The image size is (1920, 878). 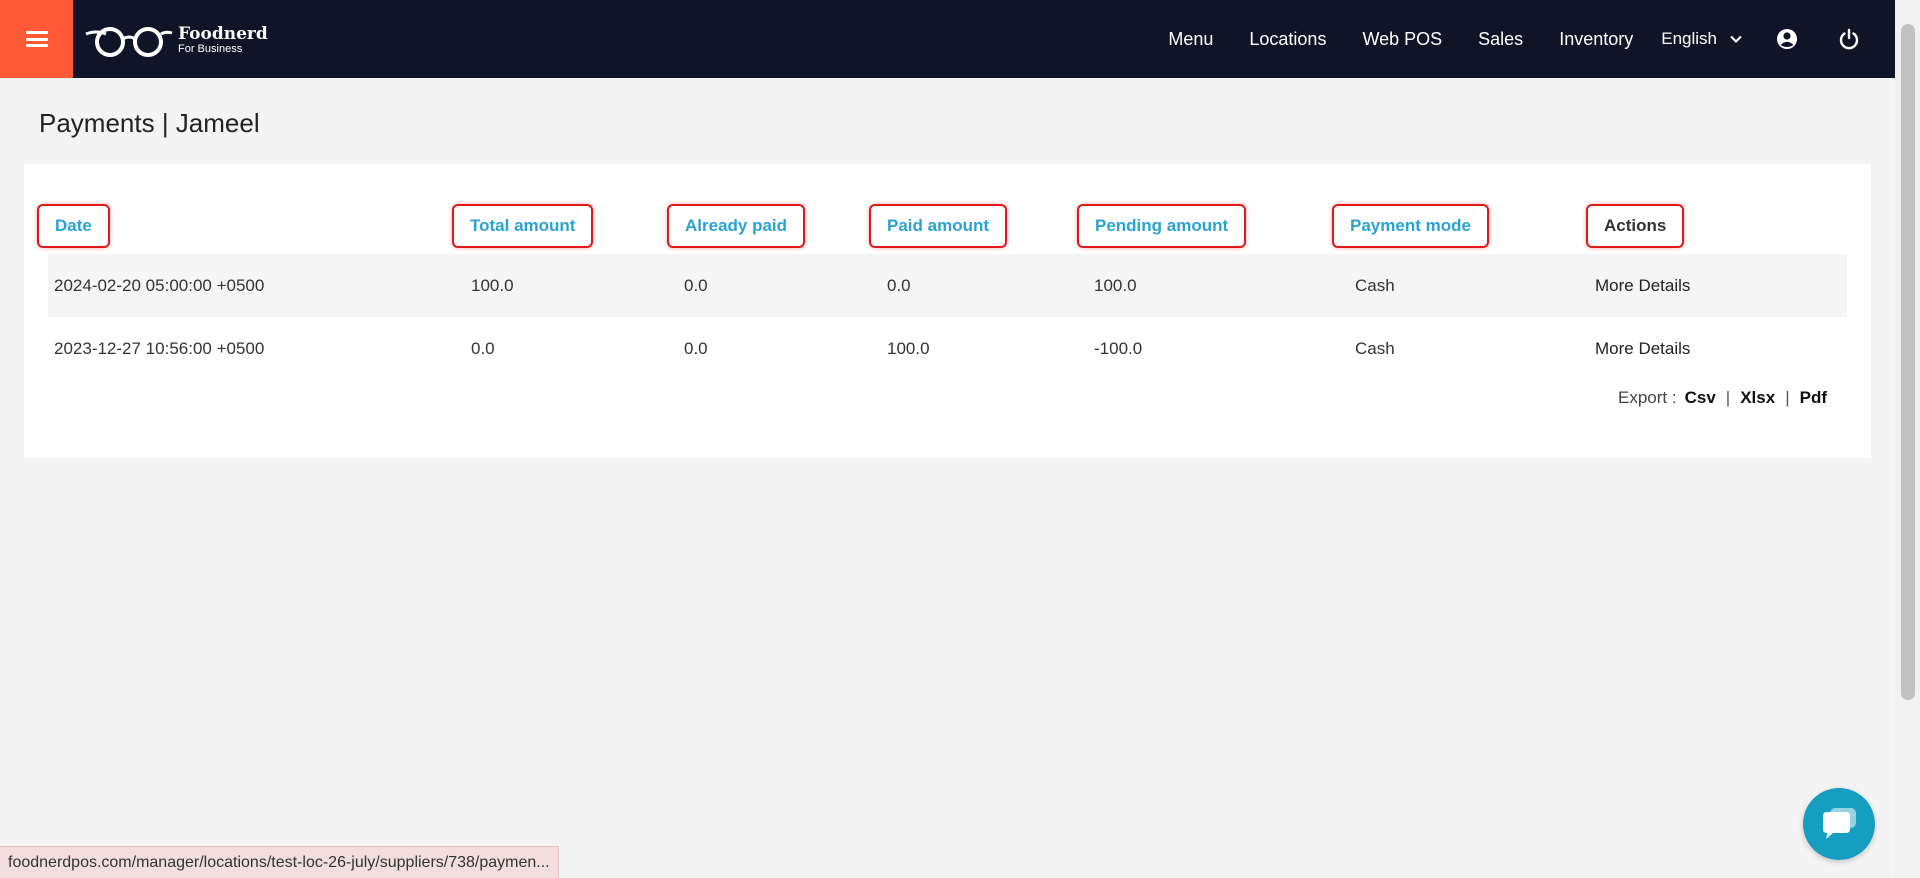 What do you see at coordinates (159, 348) in the screenshot?
I see `cell-date: 2023-12-27 10:56:00 +0500` at bounding box center [159, 348].